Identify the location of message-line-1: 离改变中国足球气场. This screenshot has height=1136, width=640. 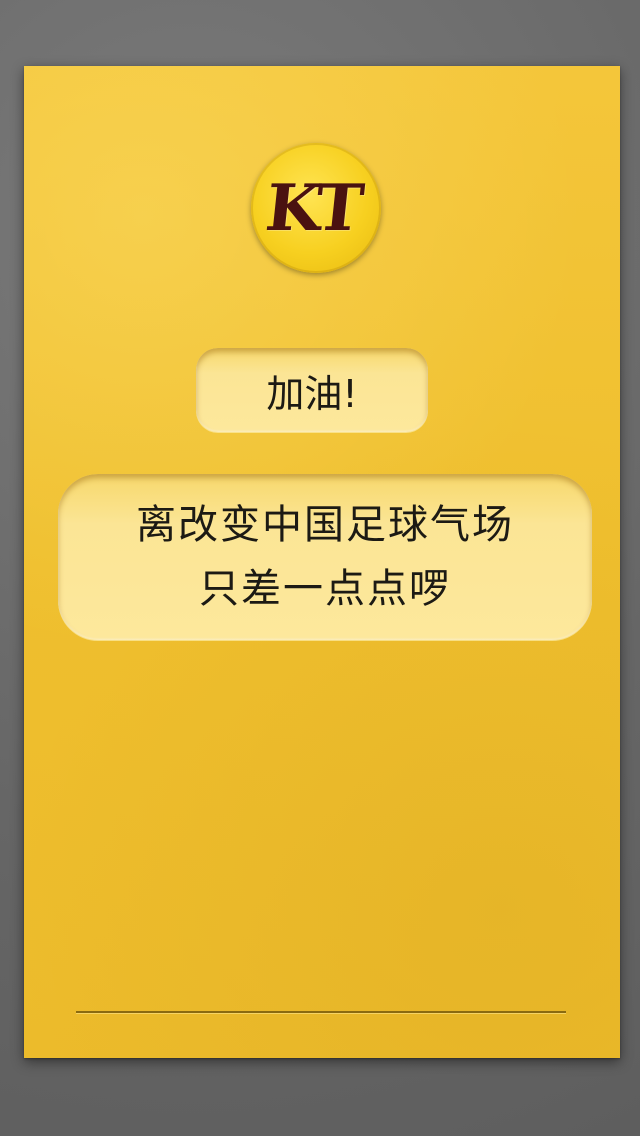
(325, 525).